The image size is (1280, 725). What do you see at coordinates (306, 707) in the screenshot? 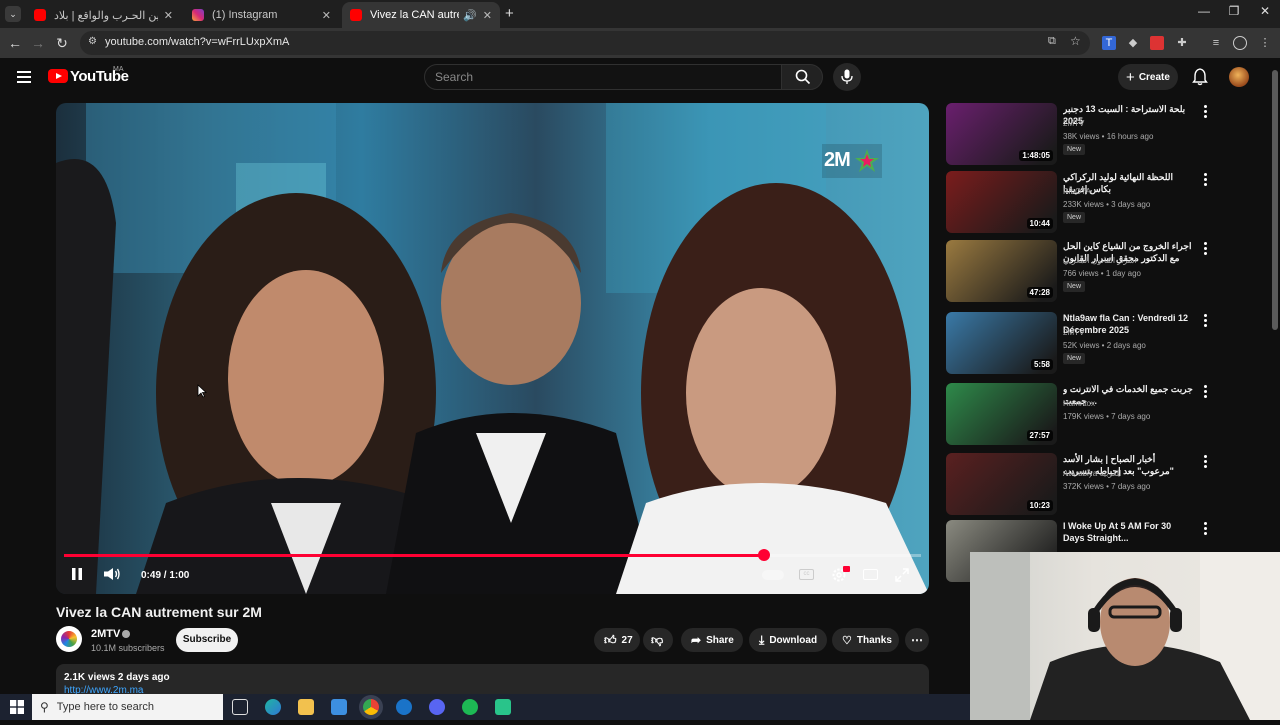
I see `file-explorer-icon` at bounding box center [306, 707].